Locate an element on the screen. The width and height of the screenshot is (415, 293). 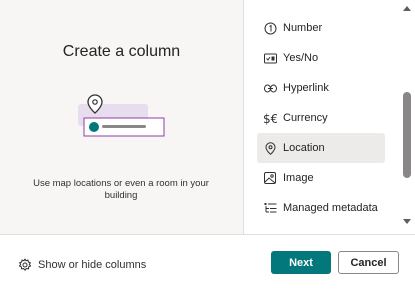
currency-icon: $€ is located at coordinates (270, 118).